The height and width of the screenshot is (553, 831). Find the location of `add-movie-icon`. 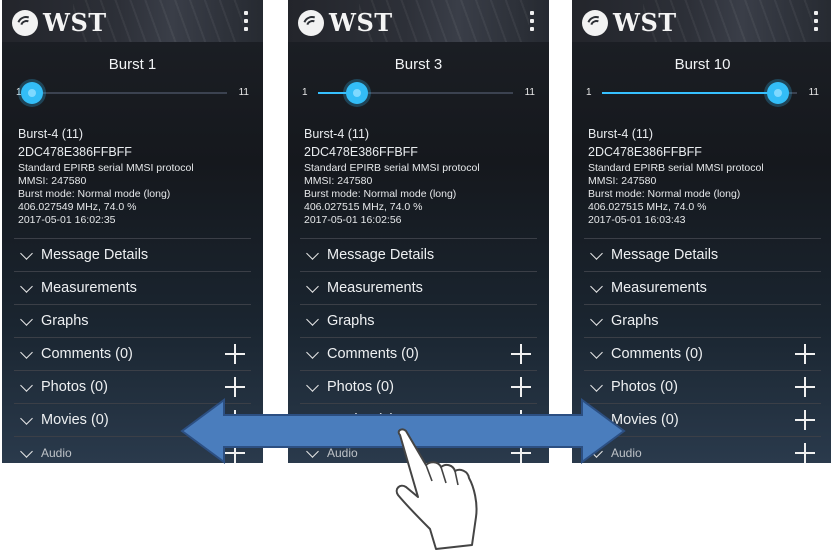

add-movie-icon is located at coordinates (805, 420).